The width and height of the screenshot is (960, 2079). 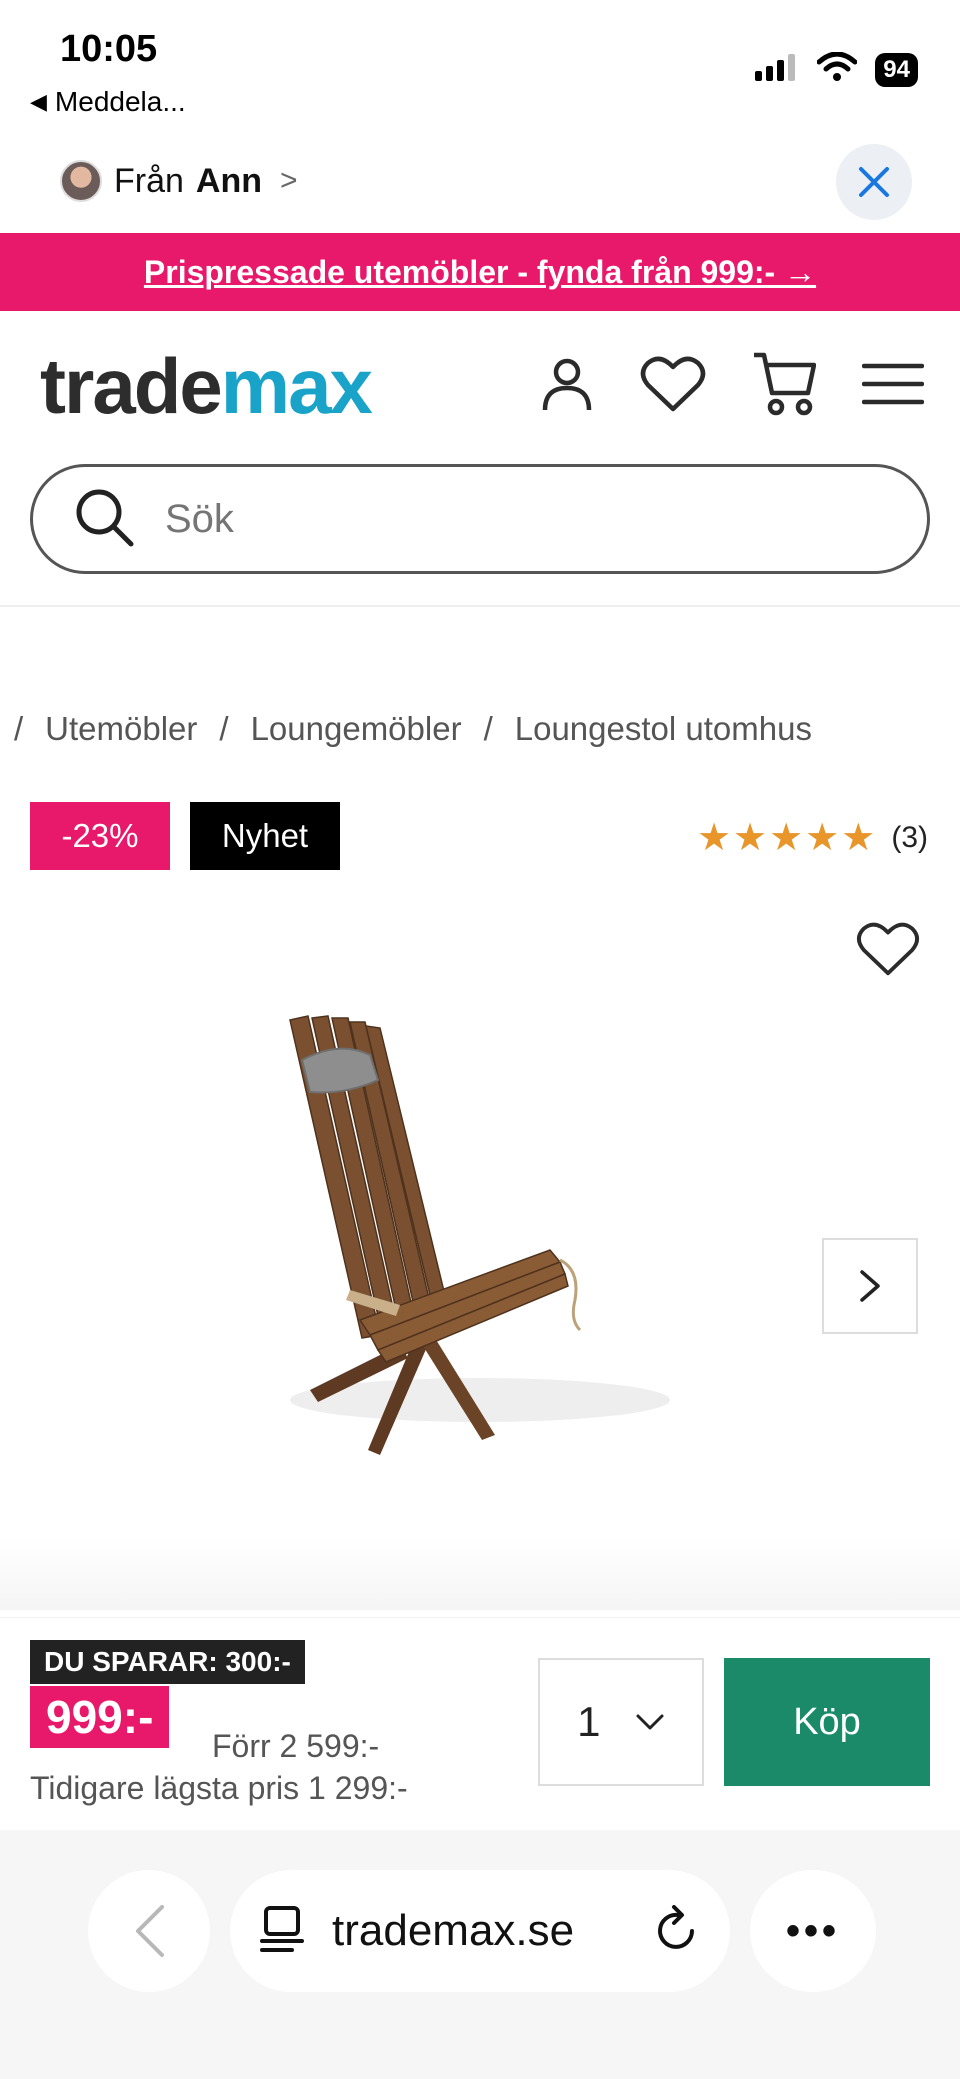 What do you see at coordinates (289, 180) in the screenshot?
I see `chevron-right-icon: >` at bounding box center [289, 180].